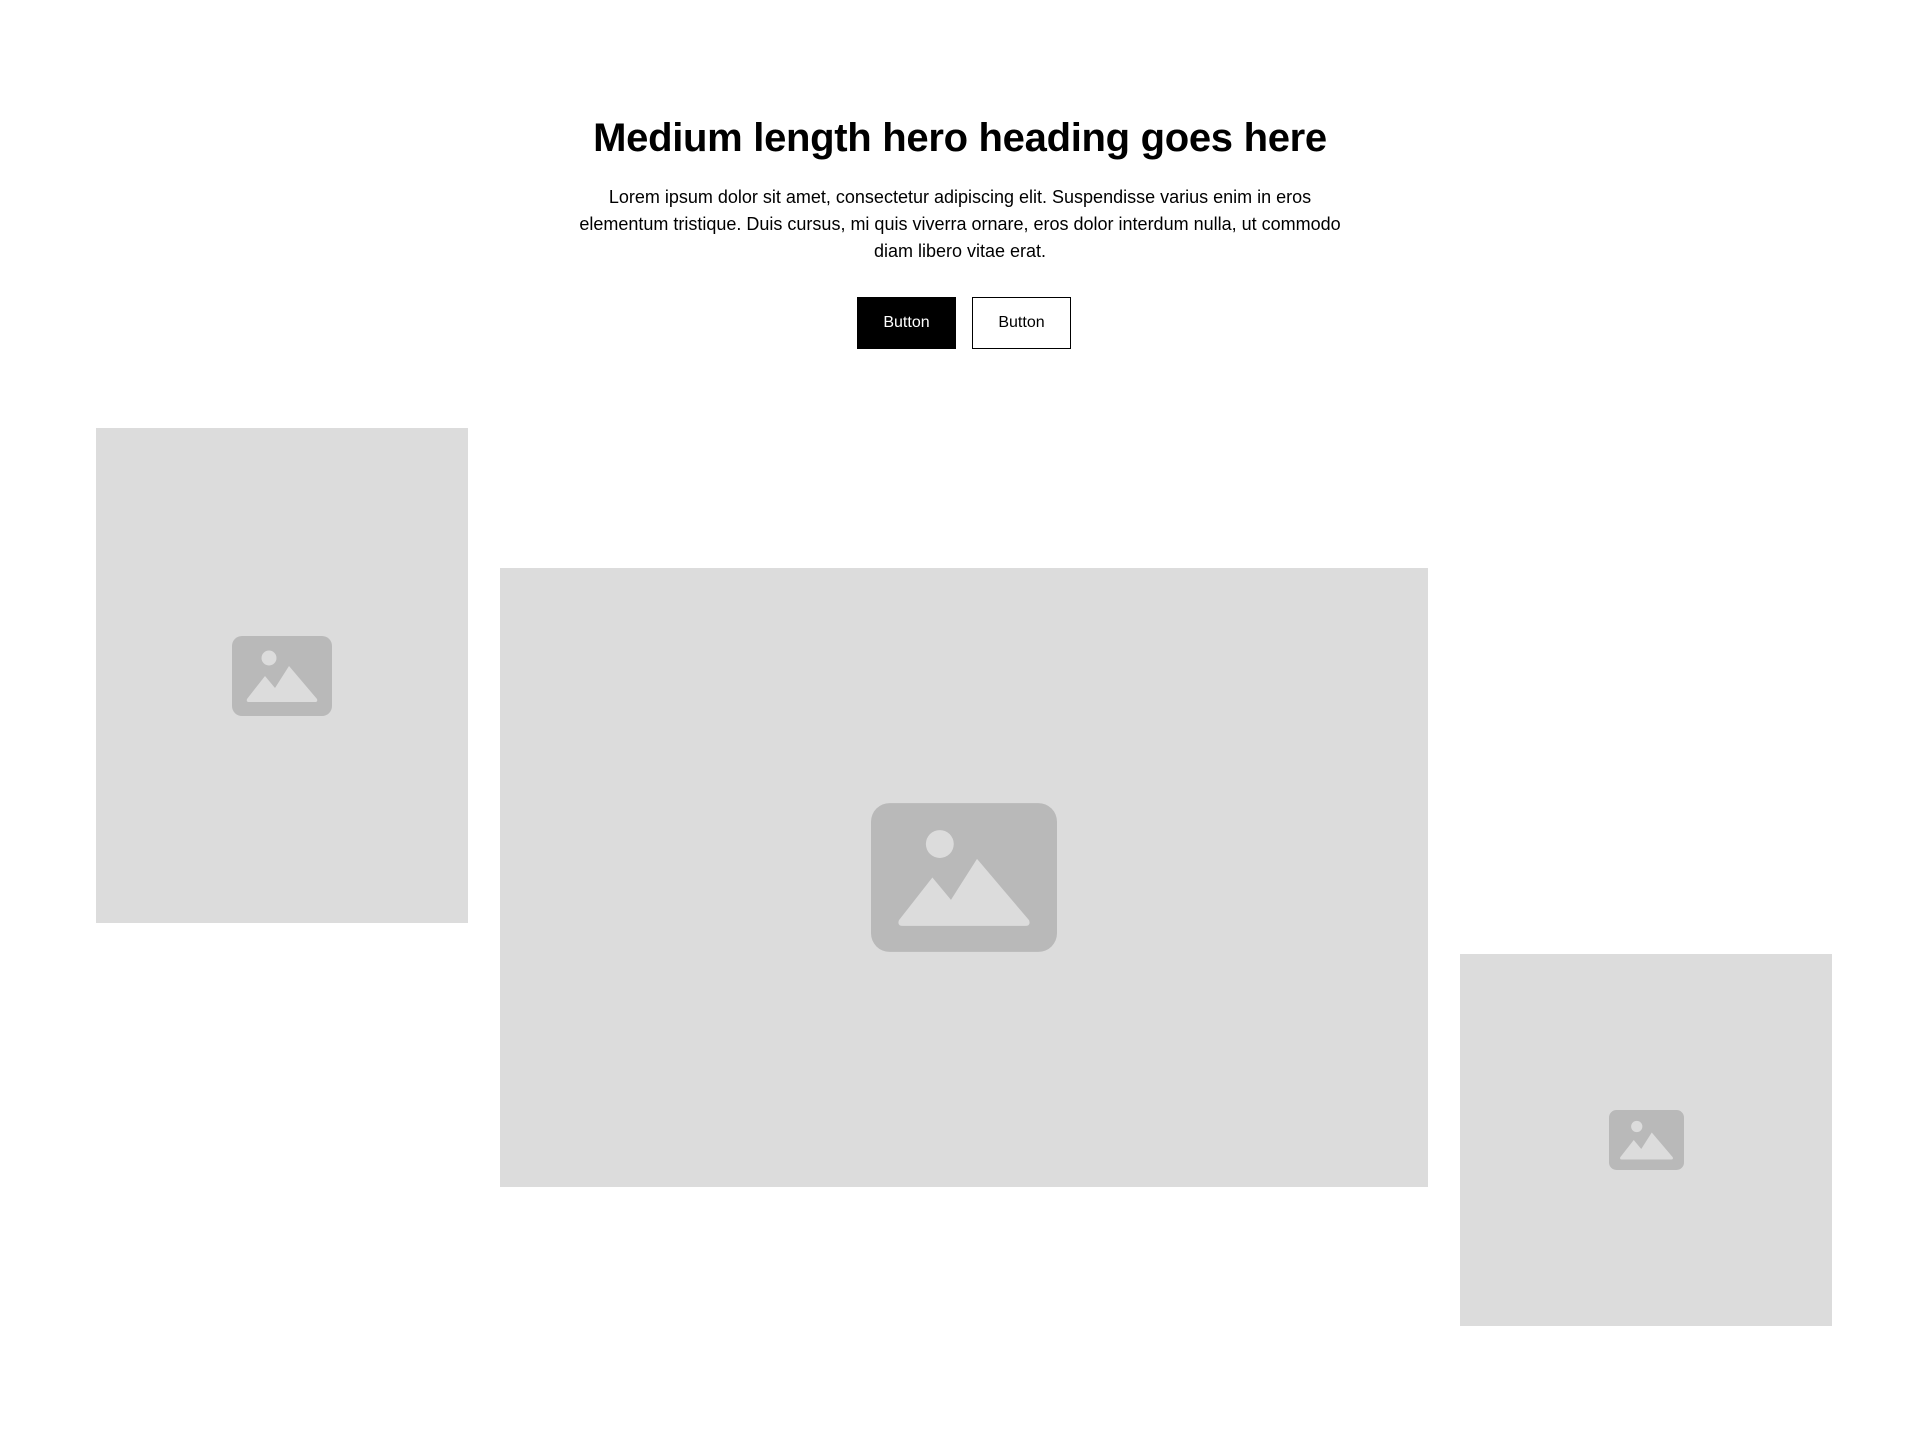 This screenshot has width=1920, height=1433. Describe the element at coordinates (1021, 323) in the screenshot. I see `secondary-button: Button` at that location.